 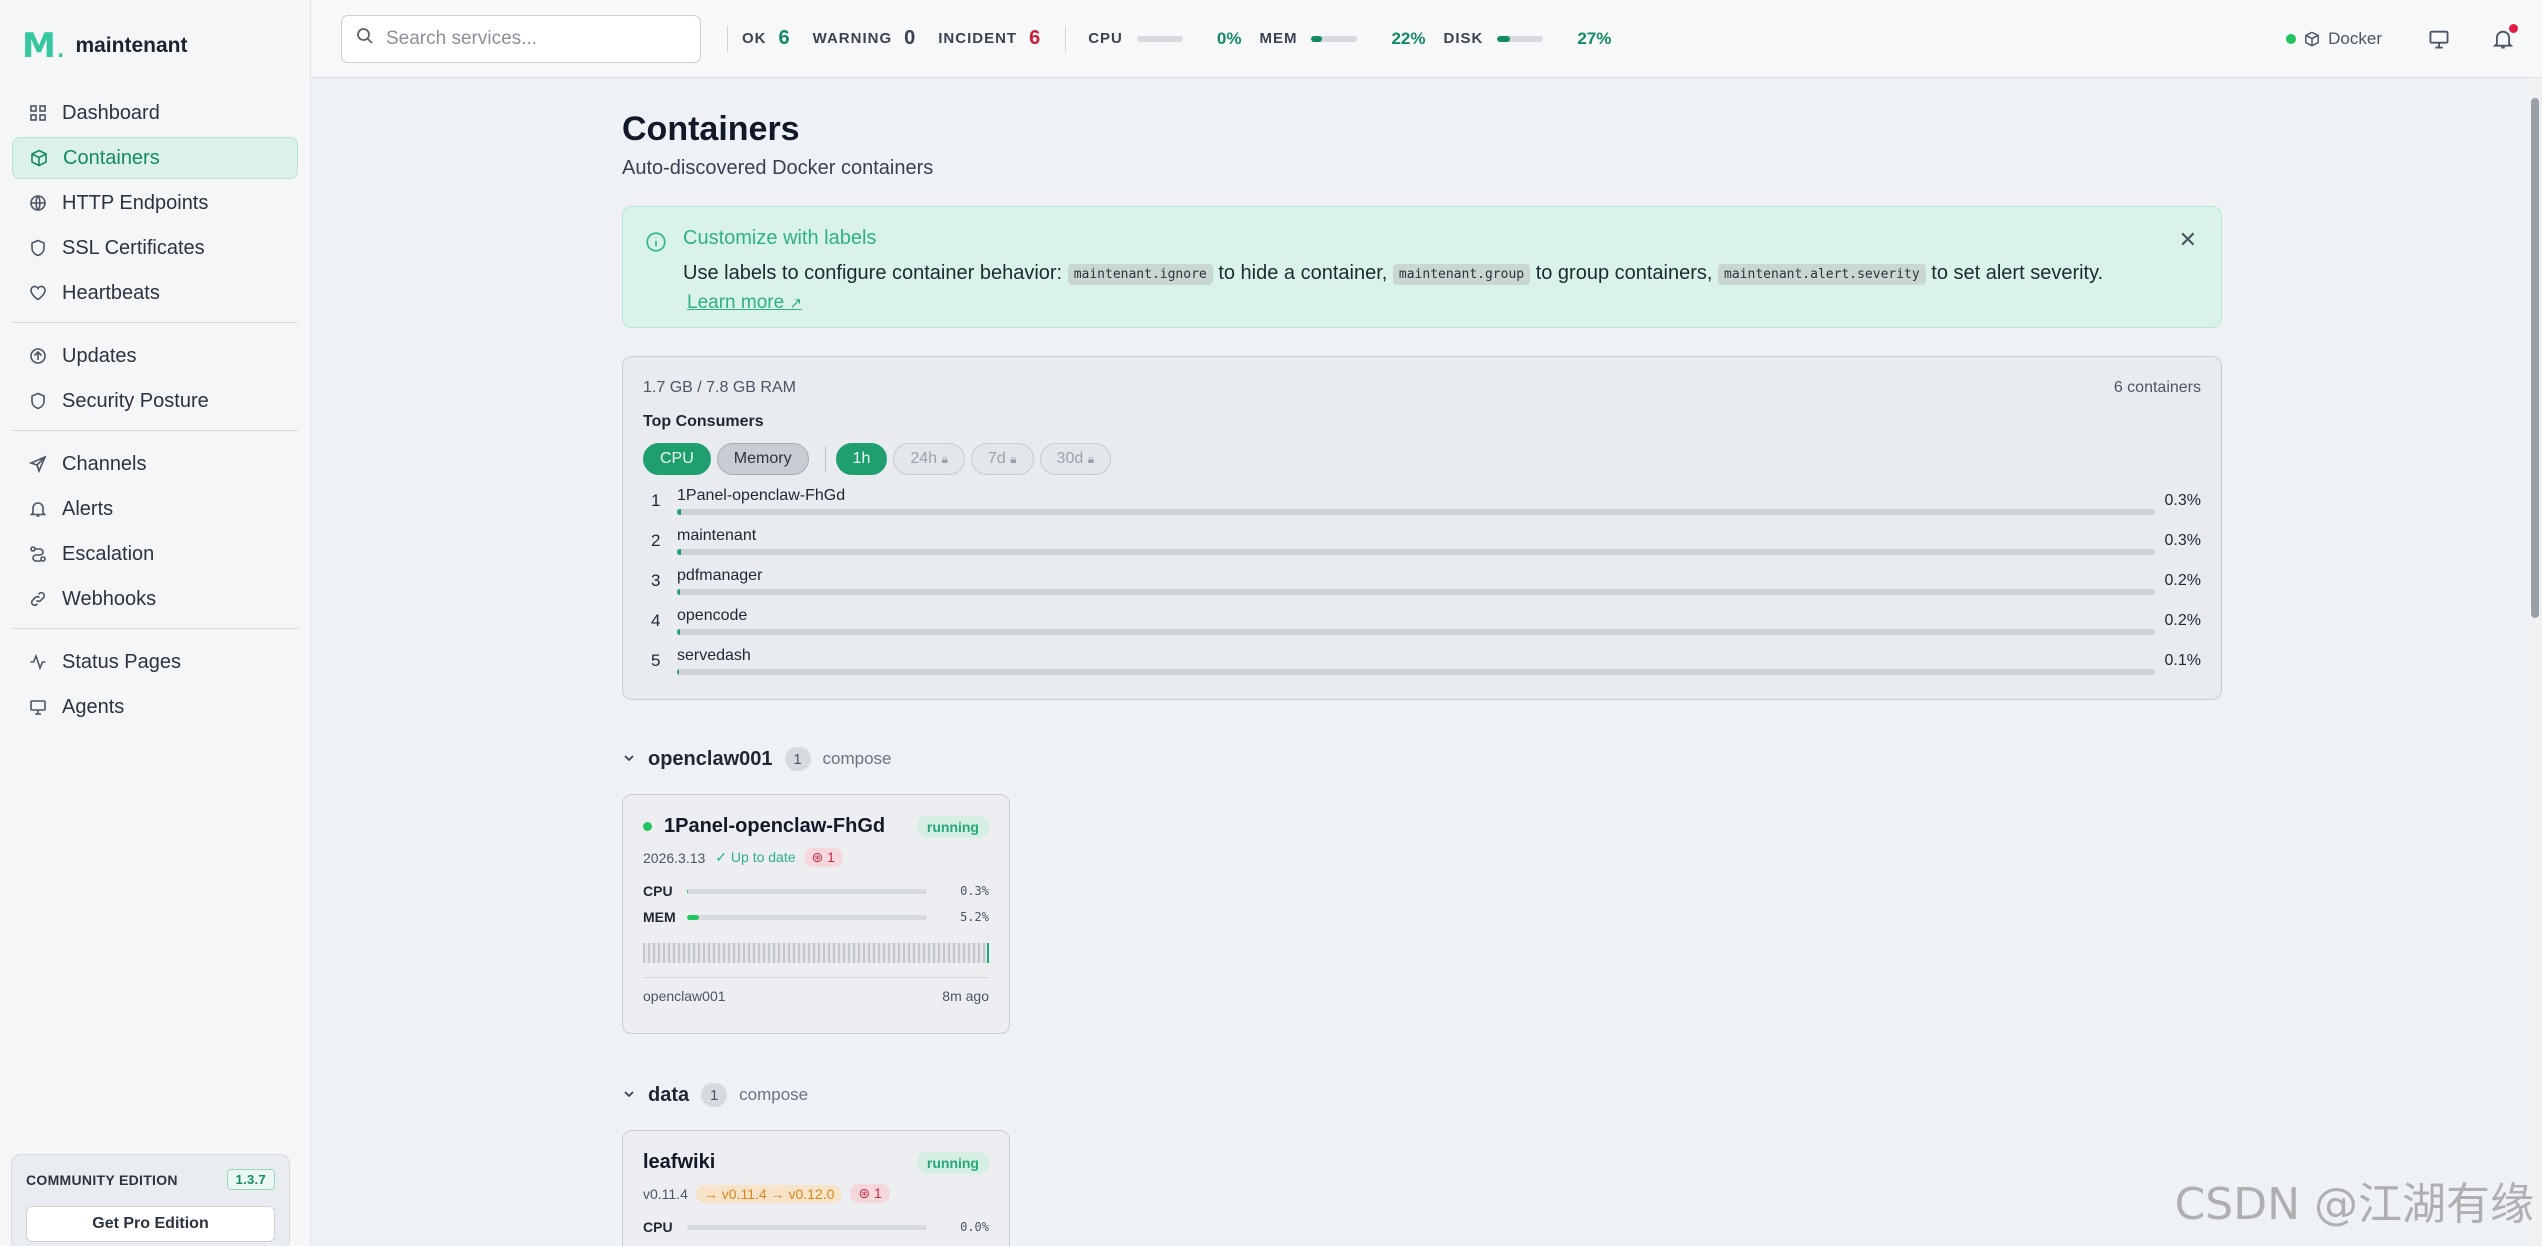 What do you see at coordinates (714, 655) in the screenshot?
I see `consumer-name: servedash` at bounding box center [714, 655].